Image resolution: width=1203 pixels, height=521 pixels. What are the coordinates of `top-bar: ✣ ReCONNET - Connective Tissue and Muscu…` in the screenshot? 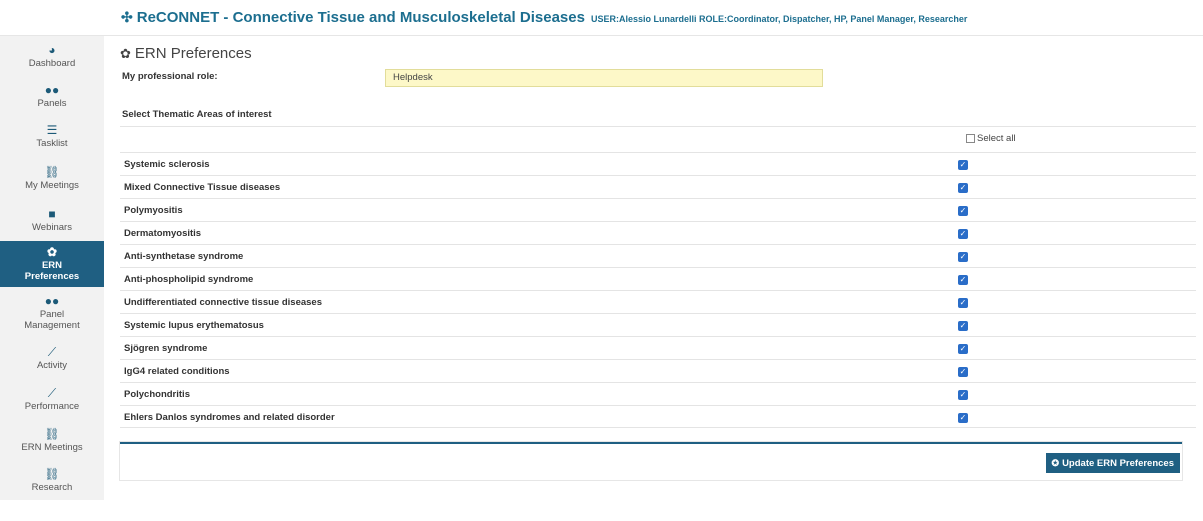 It's located at (601, 18).